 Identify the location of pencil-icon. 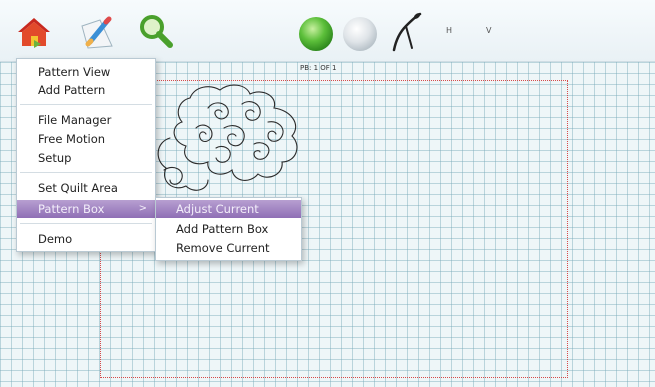
(97, 32).